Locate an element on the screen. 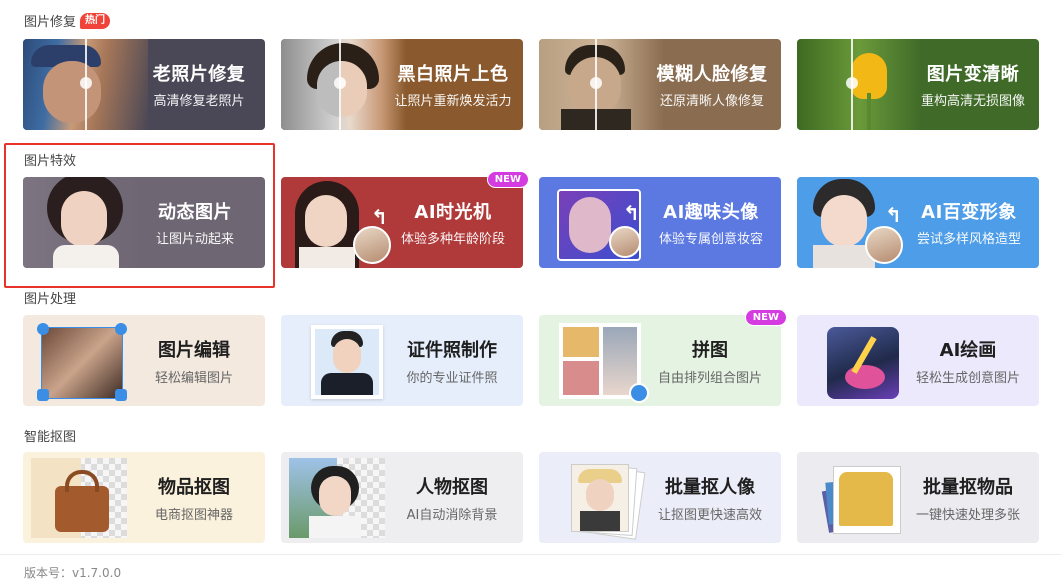 This screenshot has height=581, width=1061. card-batch-object-cutout: 批量抠物品 一键快速处理多张 is located at coordinates (918, 497).